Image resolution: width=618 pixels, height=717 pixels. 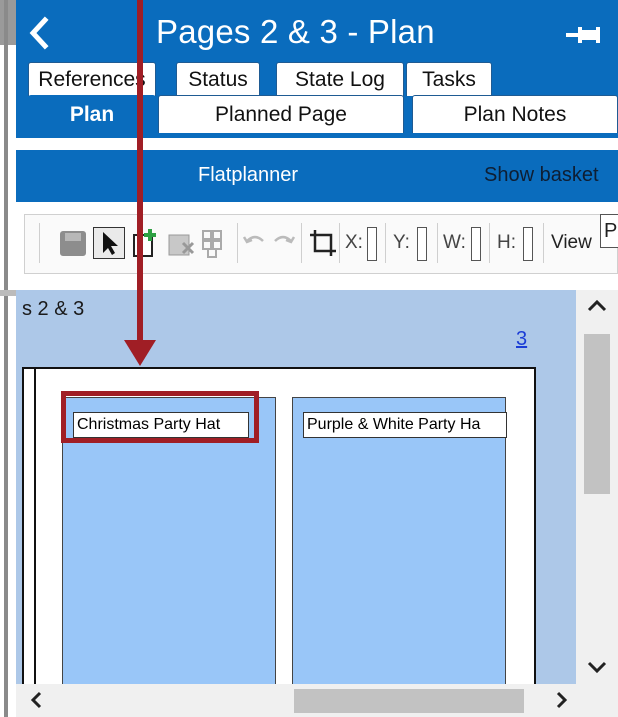 What do you see at coordinates (401, 242) in the screenshot?
I see `y-label: Y:` at bounding box center [401, 242].